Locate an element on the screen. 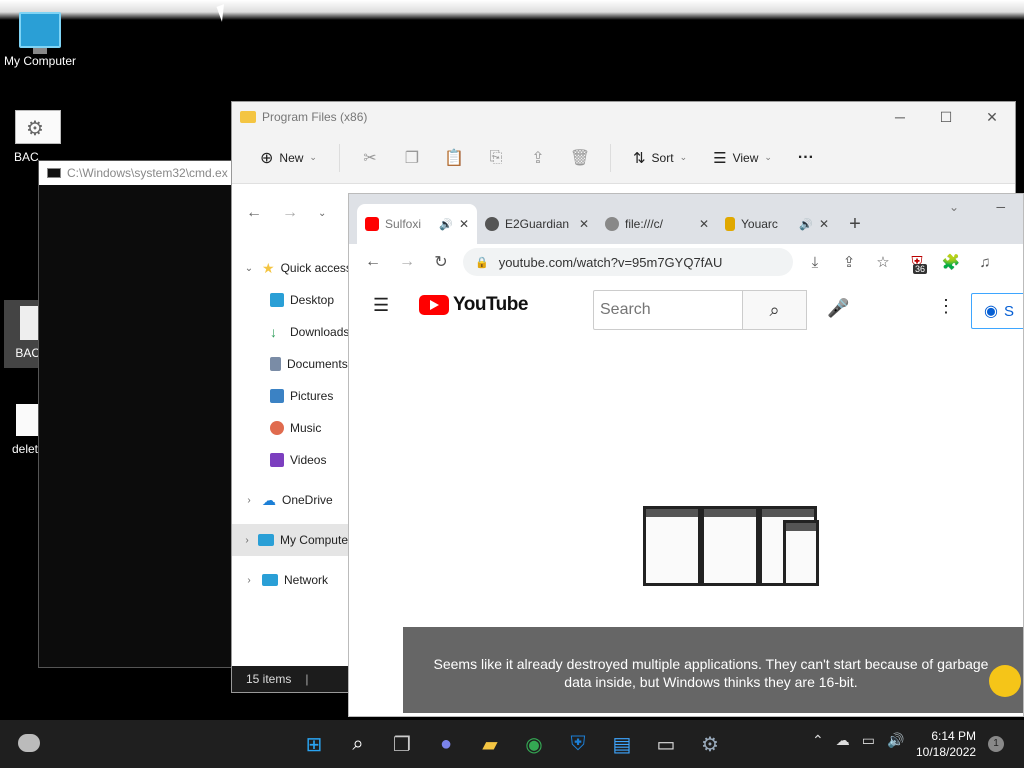 The height and width of the screenshot is (768, 1024). tree-item-network: › Network is located at coordinates (292, 580).